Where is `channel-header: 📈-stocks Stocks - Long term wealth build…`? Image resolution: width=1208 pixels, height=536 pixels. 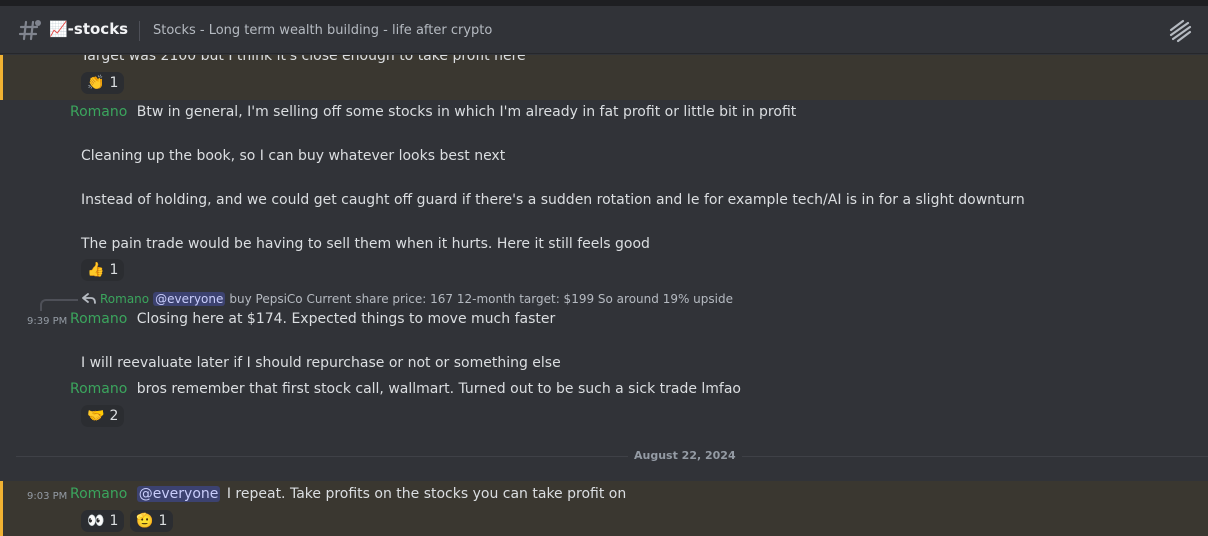 channel-header: 📈-stocks Stocks - Long term wealth build… is located at coordinates (604, 30).